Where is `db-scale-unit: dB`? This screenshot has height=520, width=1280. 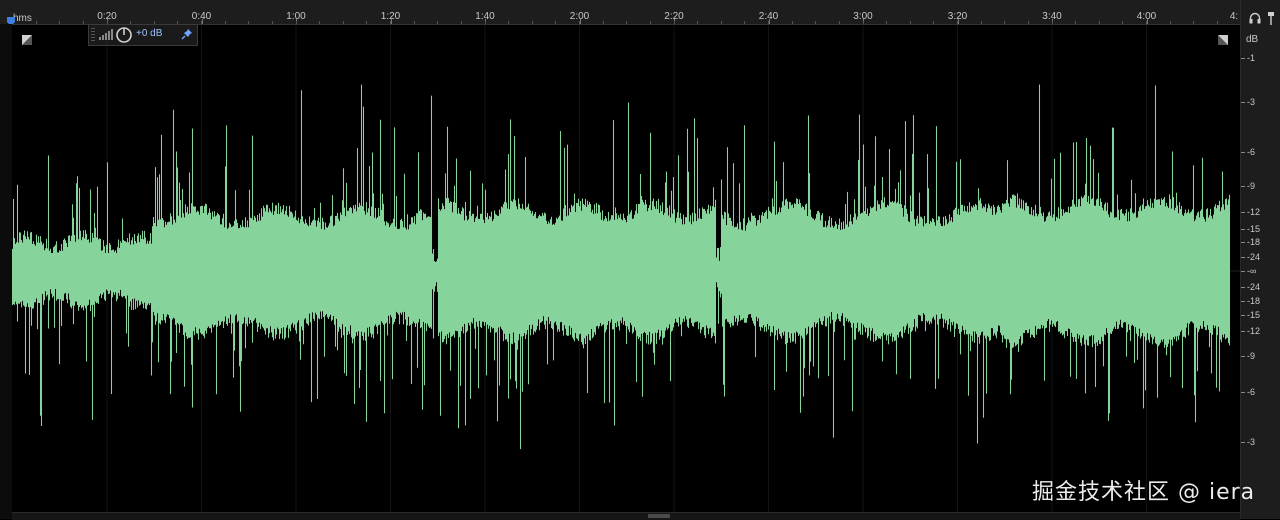
db-scale-unit: dB is located at coordinates (1252, 39).